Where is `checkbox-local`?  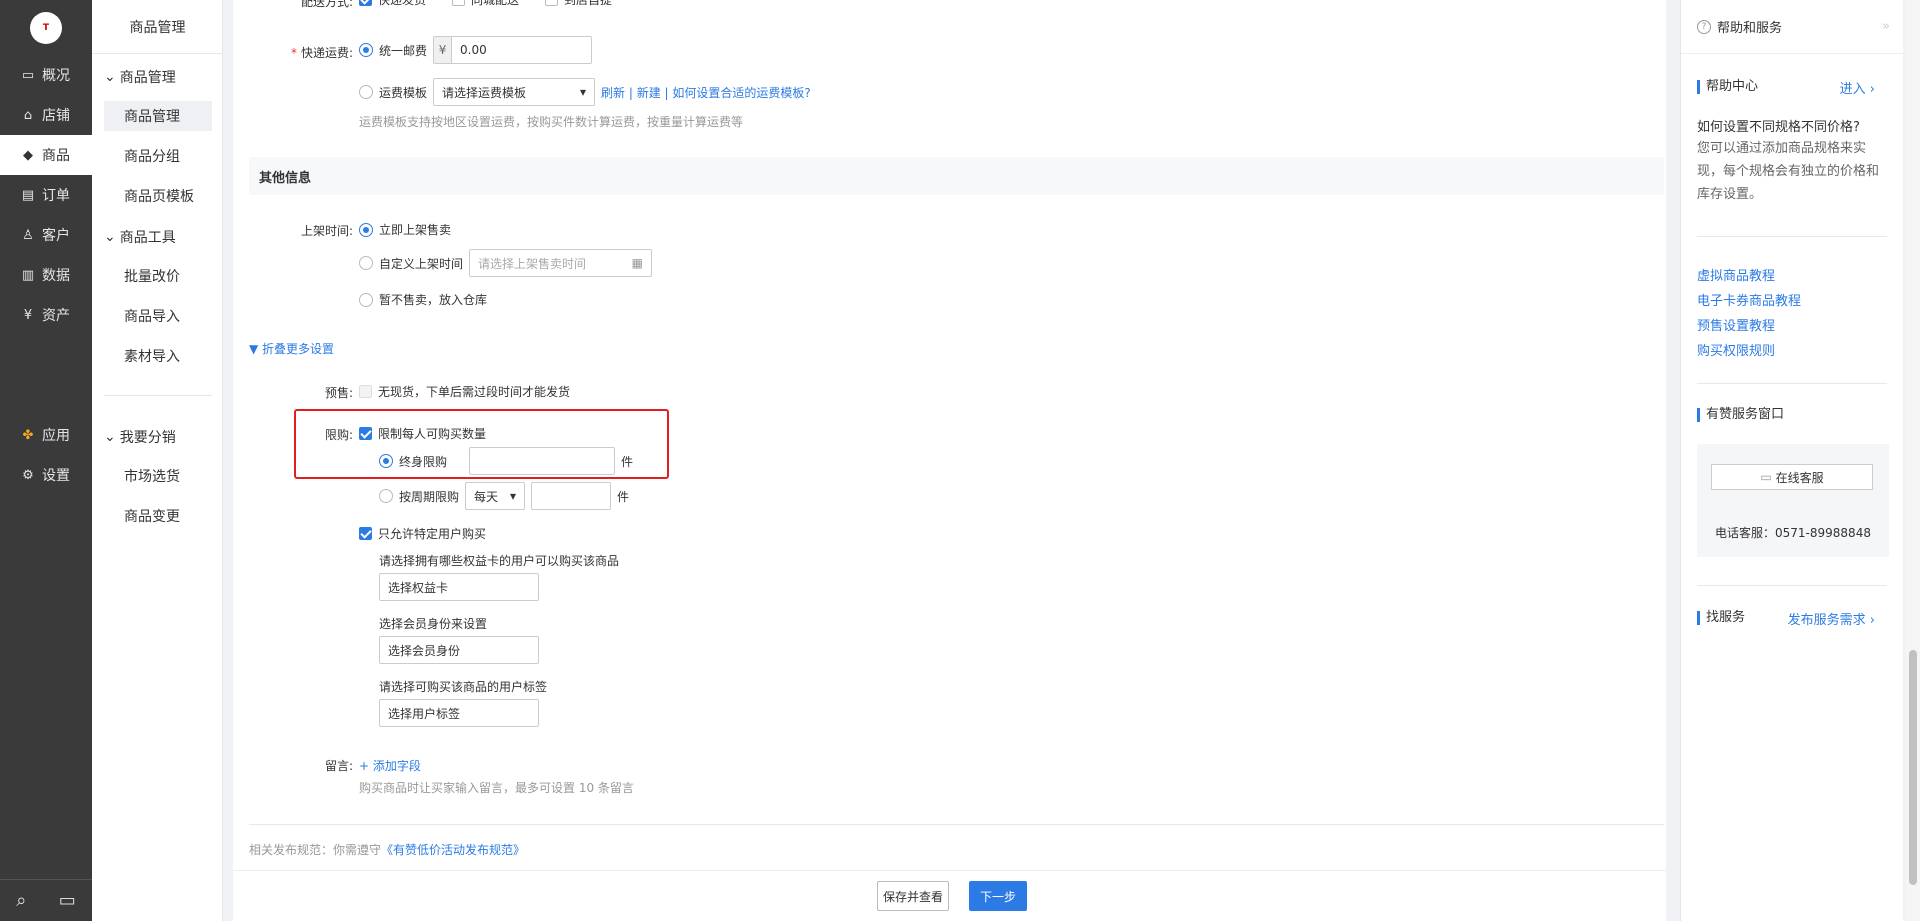 checkbox-local is located at coordinates (459, 3).